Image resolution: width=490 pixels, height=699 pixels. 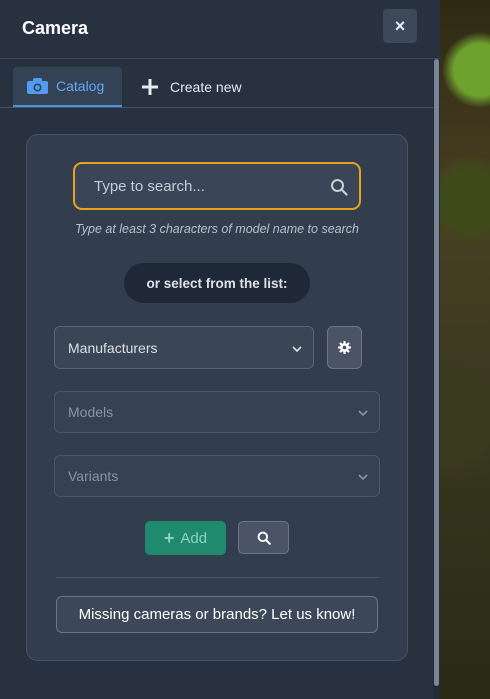 I want to click on models-select-value: Models, so click(x=91, y=412).